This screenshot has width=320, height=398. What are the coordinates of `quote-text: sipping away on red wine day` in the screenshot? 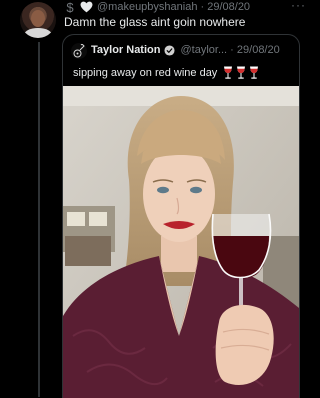 It's located at (145, 72).